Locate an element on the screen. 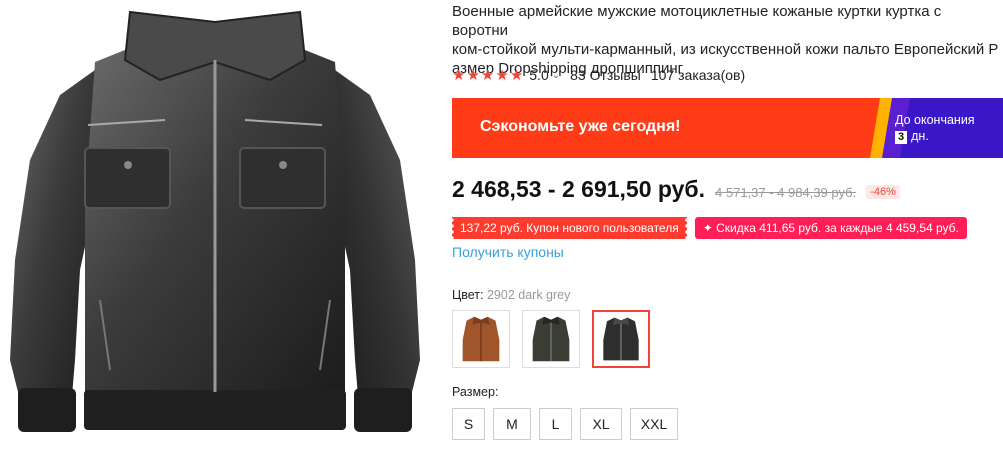  reviews-link: 83 Отзывы is located at coordinates (605, 75).